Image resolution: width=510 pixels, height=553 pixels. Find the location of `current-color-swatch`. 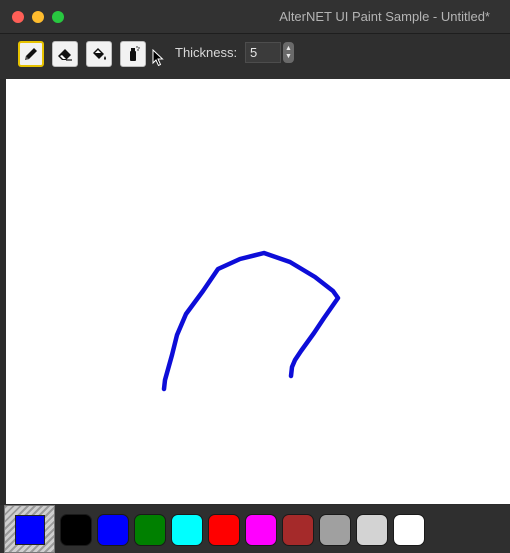

current-color-swatch is located at coordinates (30, 530).